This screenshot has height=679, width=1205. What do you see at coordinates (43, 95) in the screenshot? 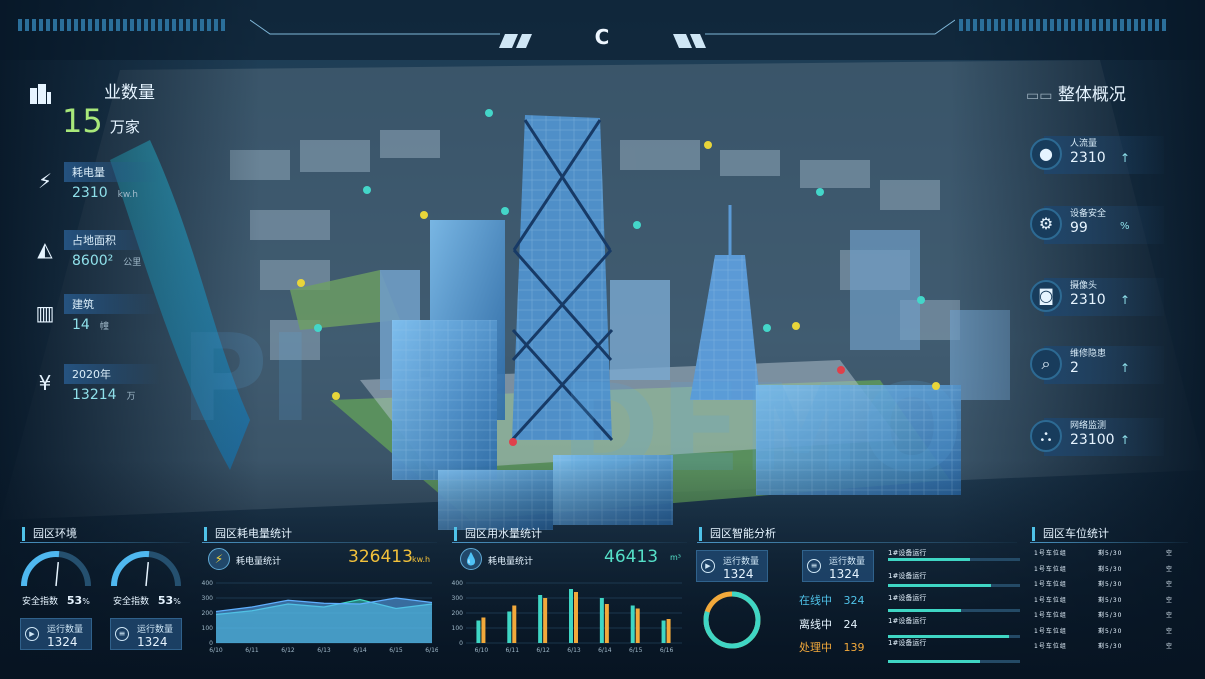
I see `building-stack-icon` at bounding box center [43, 95].